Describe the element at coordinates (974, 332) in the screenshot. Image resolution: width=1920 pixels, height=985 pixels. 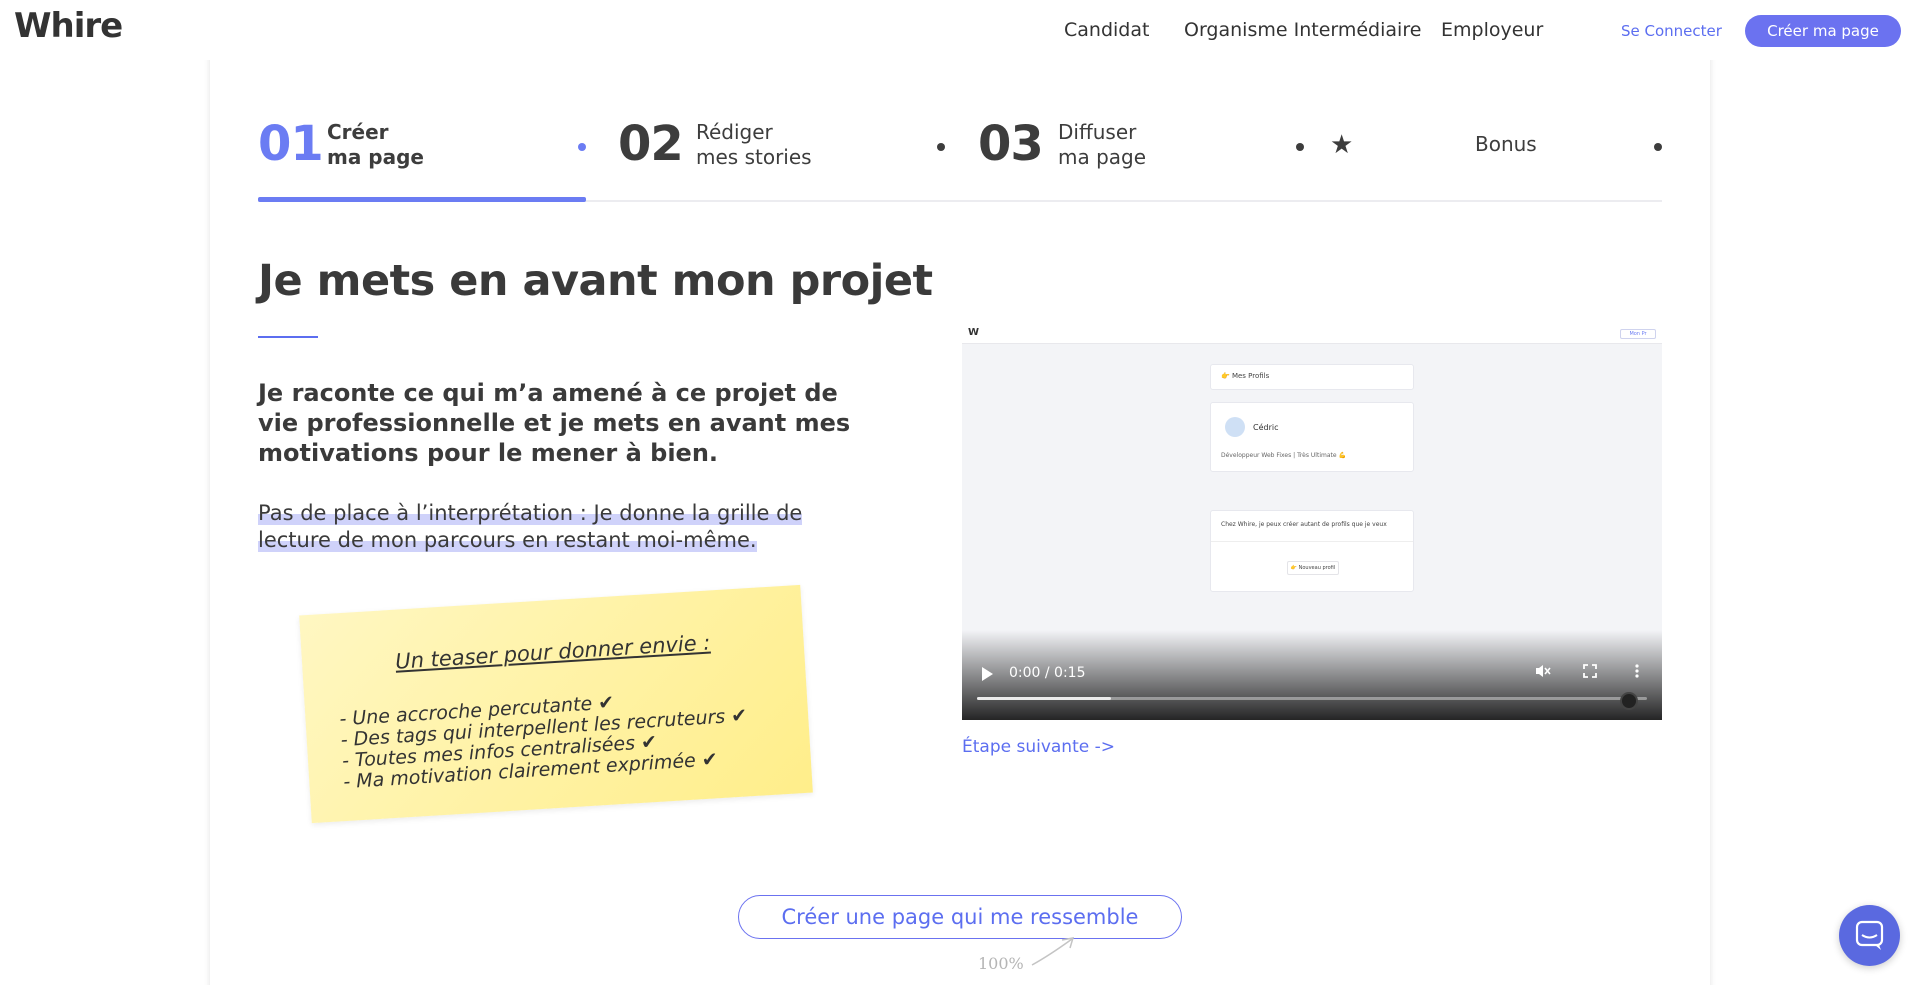
I see `video-logo: W` at that location.